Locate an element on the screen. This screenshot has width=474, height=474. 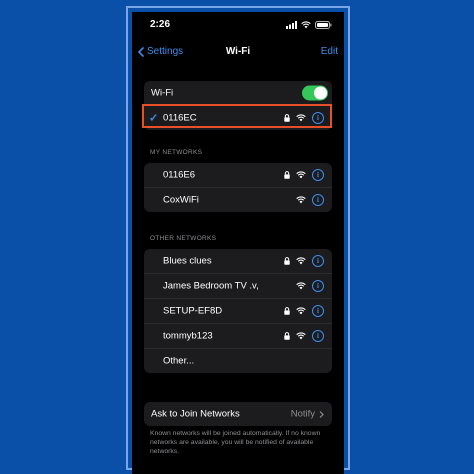
network-name: James Bedroom TV .v, is located at coordinates (211, 286).